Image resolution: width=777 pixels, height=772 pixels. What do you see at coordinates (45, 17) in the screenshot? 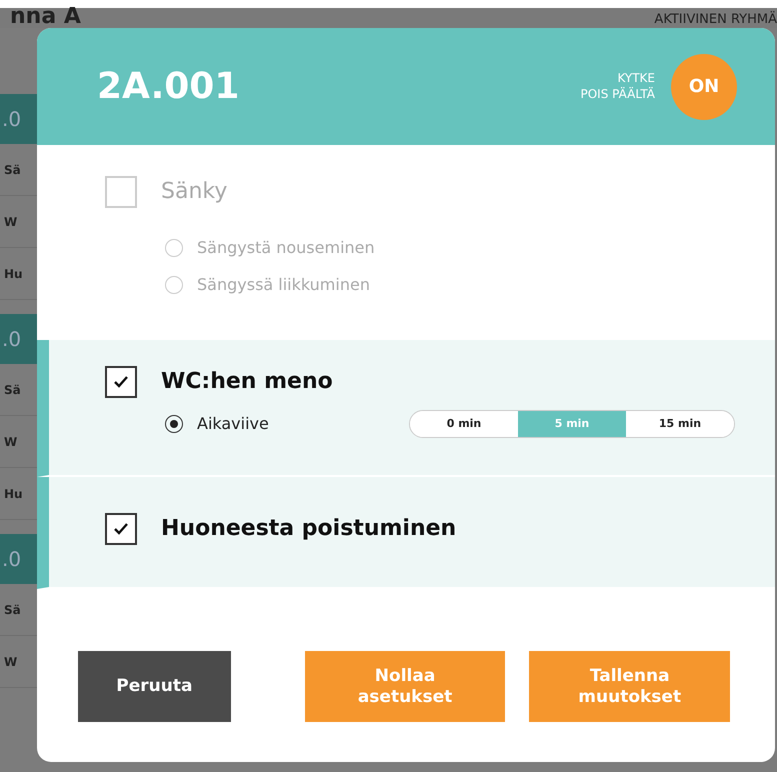
I see `page-heading: nna A` at bounding box center [45, 17].